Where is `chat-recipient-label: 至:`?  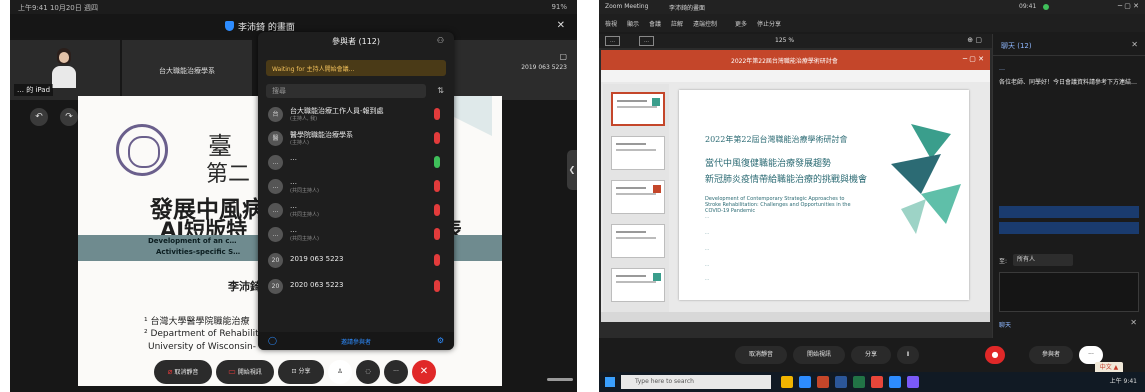 chat-recipient-label: 至: is located at coordinates (1003, 261).